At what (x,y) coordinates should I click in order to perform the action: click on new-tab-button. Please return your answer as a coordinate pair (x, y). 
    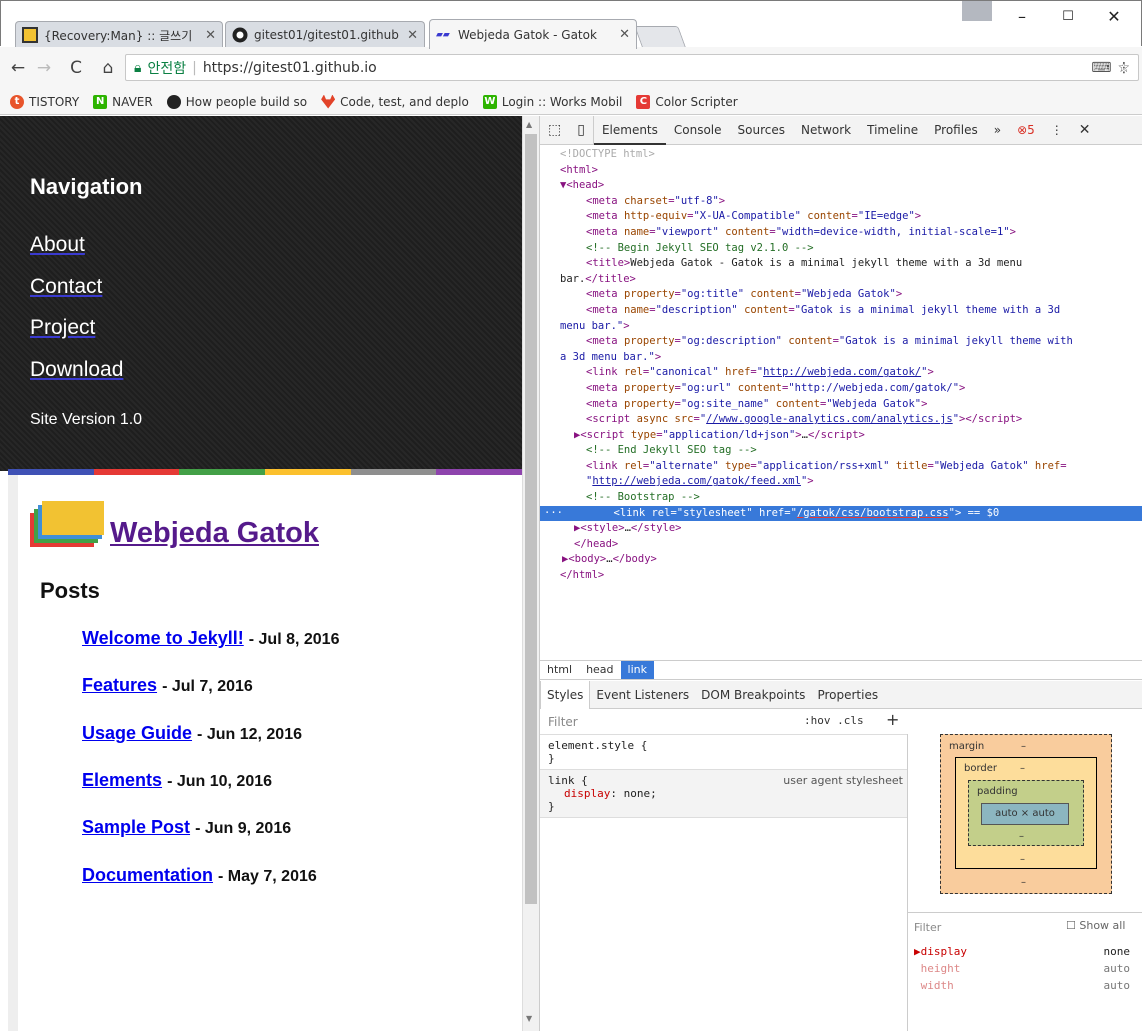
    Looking at the image, I should click on (660, 36).